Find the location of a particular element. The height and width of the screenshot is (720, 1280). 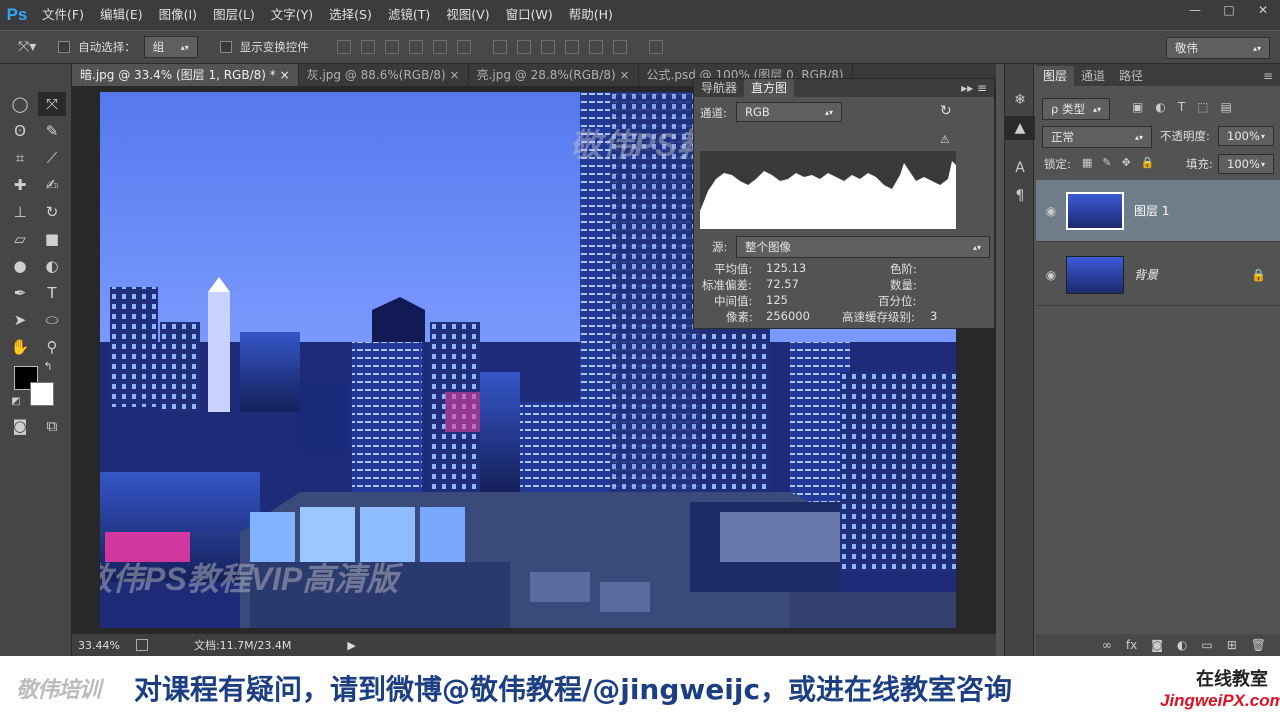

brush-tool-icon: ✍ is located at coordinates (52, 185).